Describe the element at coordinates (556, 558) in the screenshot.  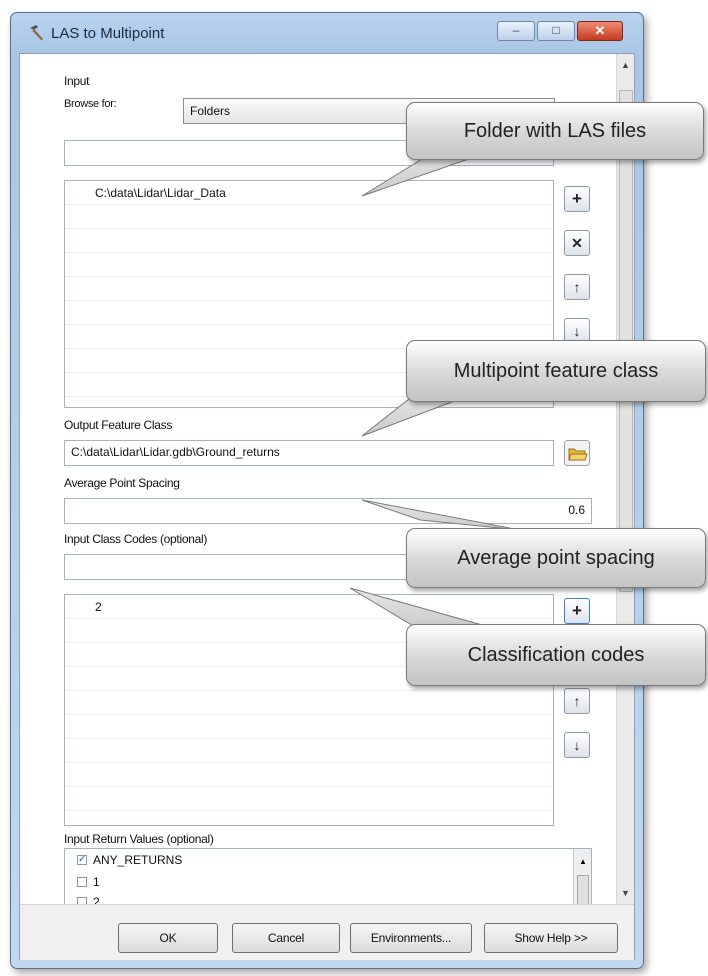
I see `spacing-callout: Average point spacing` at that location.